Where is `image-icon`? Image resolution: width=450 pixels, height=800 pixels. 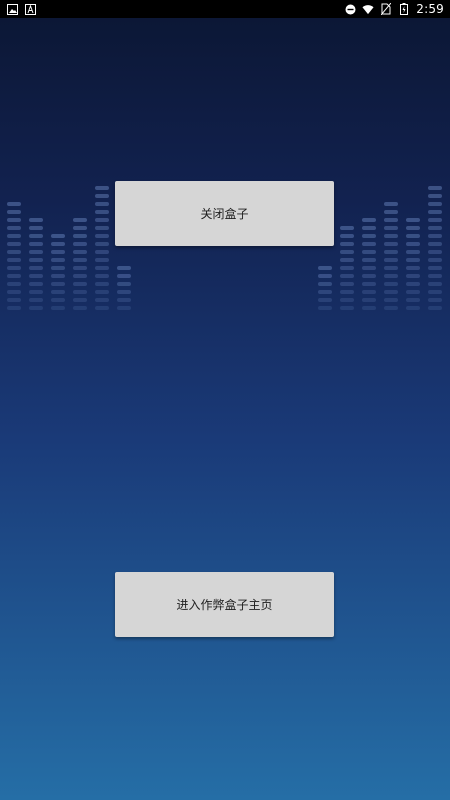 image-icon is located at coordinates (12, 9).